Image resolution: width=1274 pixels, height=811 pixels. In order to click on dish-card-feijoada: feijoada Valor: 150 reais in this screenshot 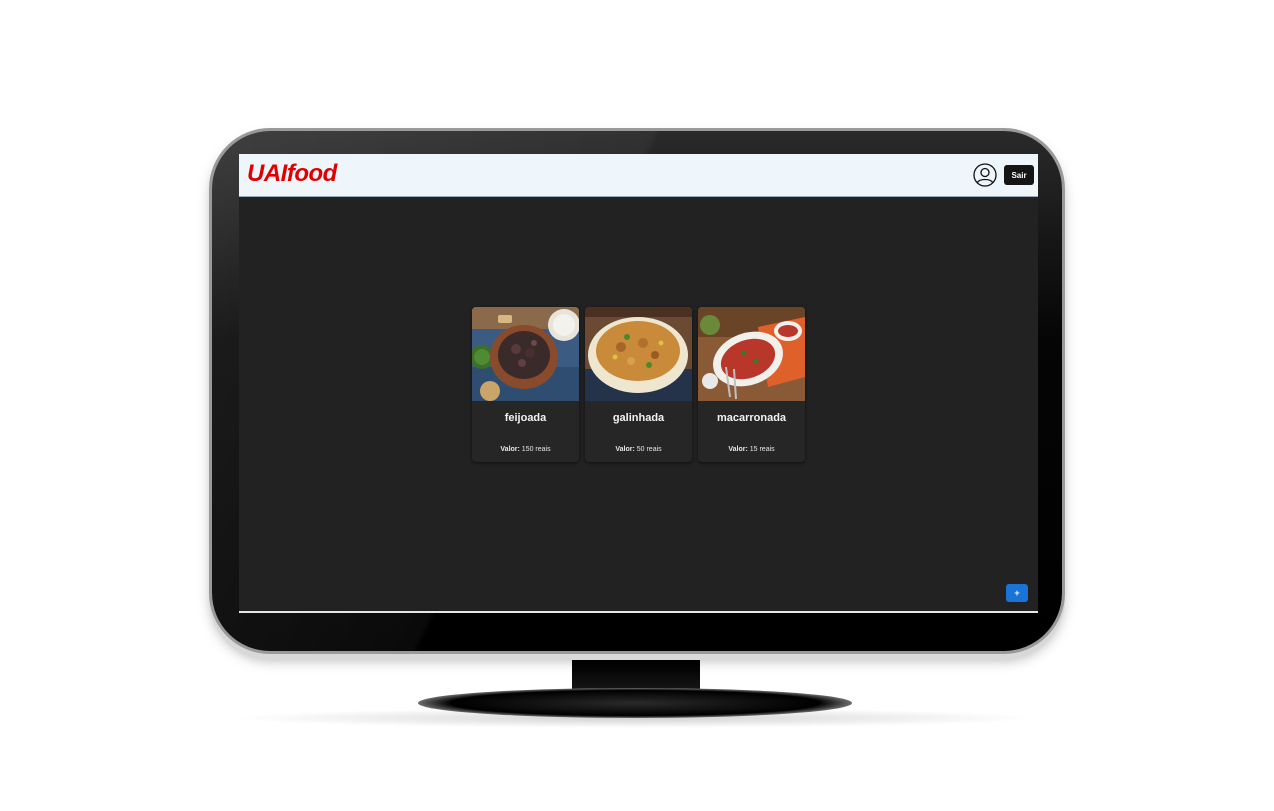, I will do `click(525, 384)`.